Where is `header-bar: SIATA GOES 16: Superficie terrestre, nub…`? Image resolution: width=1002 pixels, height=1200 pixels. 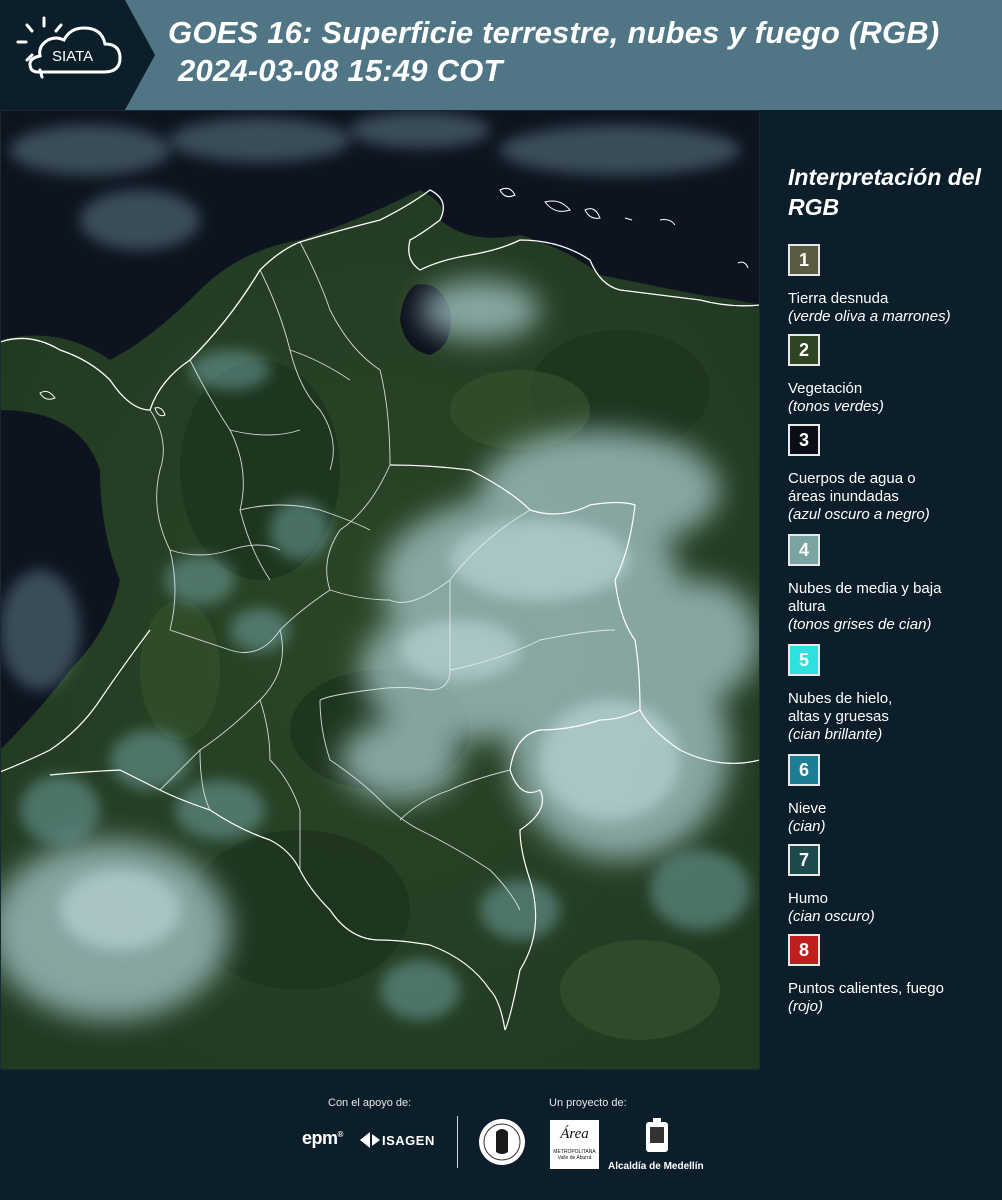
header-bar: SIATA GOES 16: Superficie terrestre, nub… is located at coordinates (501, 55).